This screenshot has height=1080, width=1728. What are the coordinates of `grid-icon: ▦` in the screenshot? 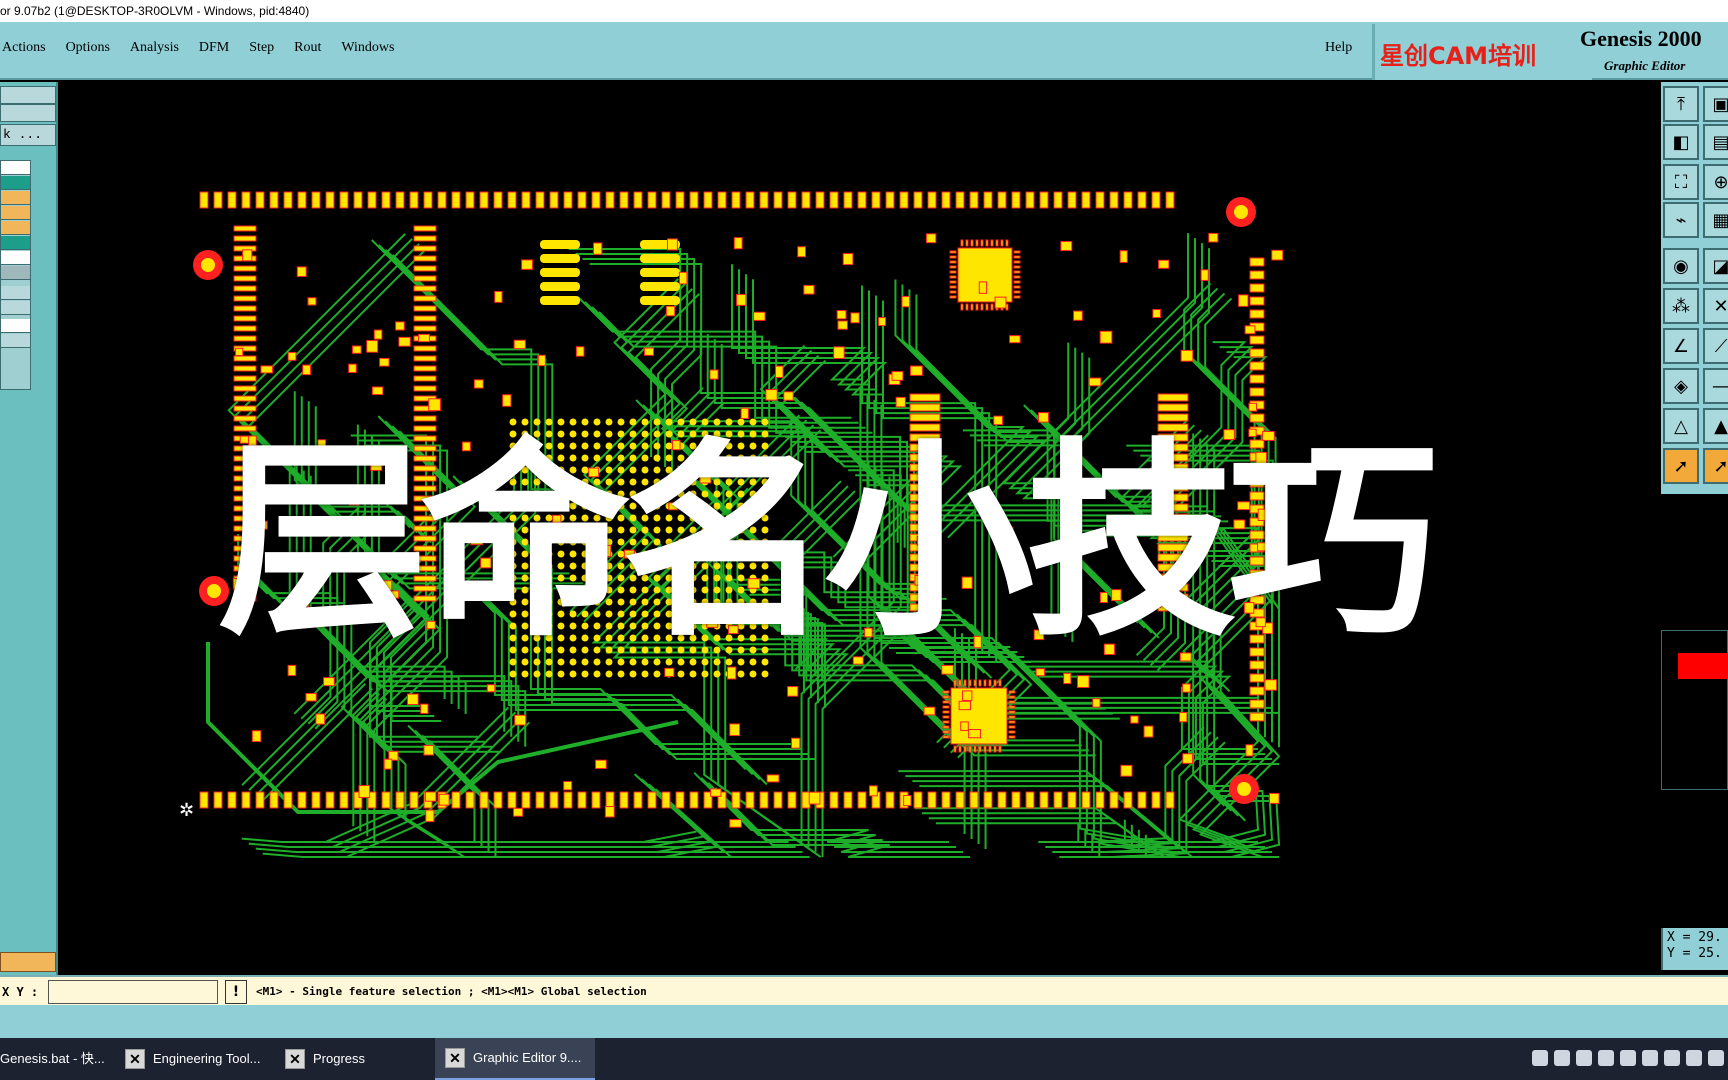 It's located at (1715, 220).